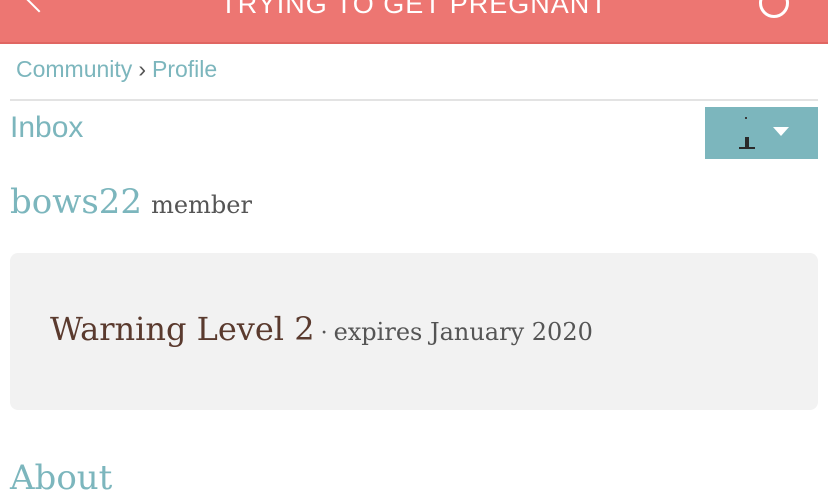 The width and height of the screenshot is (828, 500). I want to click on username: bows22, so click(76, 202).